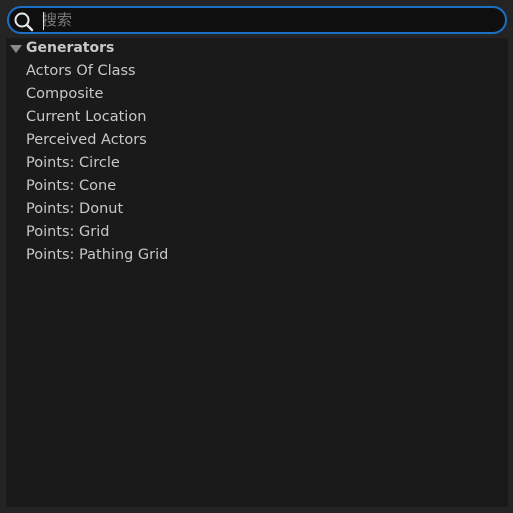  What do you see at coordinates (86, 119) in the screenshot?
I see `list-item-current-location: Current Location` at bounding box center [86, 119].